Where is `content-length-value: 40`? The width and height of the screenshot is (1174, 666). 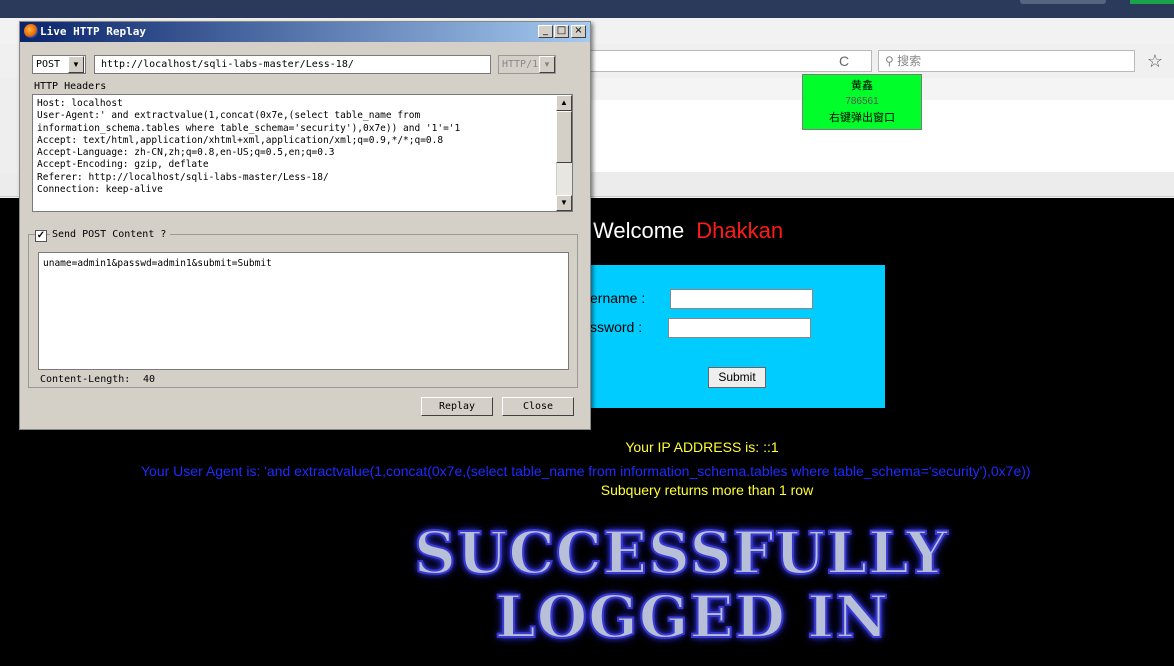
content-length-value: 40 is located at coordinates (149, 379).